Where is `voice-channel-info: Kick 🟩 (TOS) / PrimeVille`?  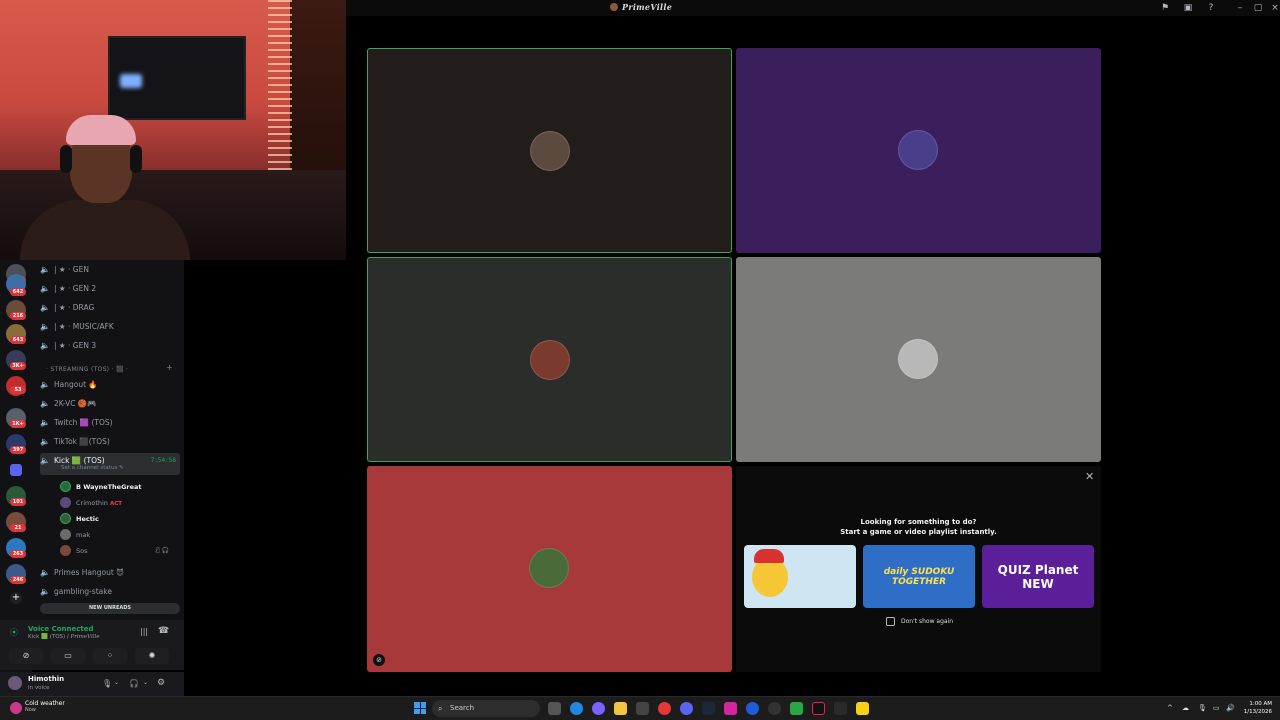
voice-channel-info: Kick 🟩 (TOS) / PrimeVille is located at coordinates (63, 637).